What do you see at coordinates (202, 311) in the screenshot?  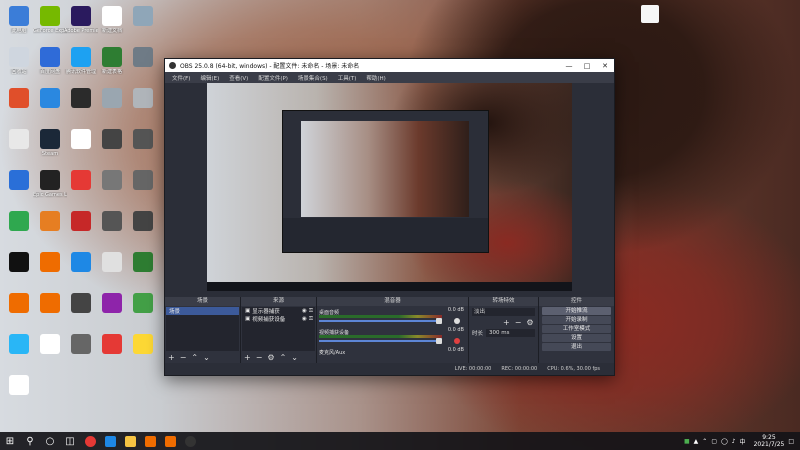 I see `scene-item: 场景` at bounding box center [202, 311].